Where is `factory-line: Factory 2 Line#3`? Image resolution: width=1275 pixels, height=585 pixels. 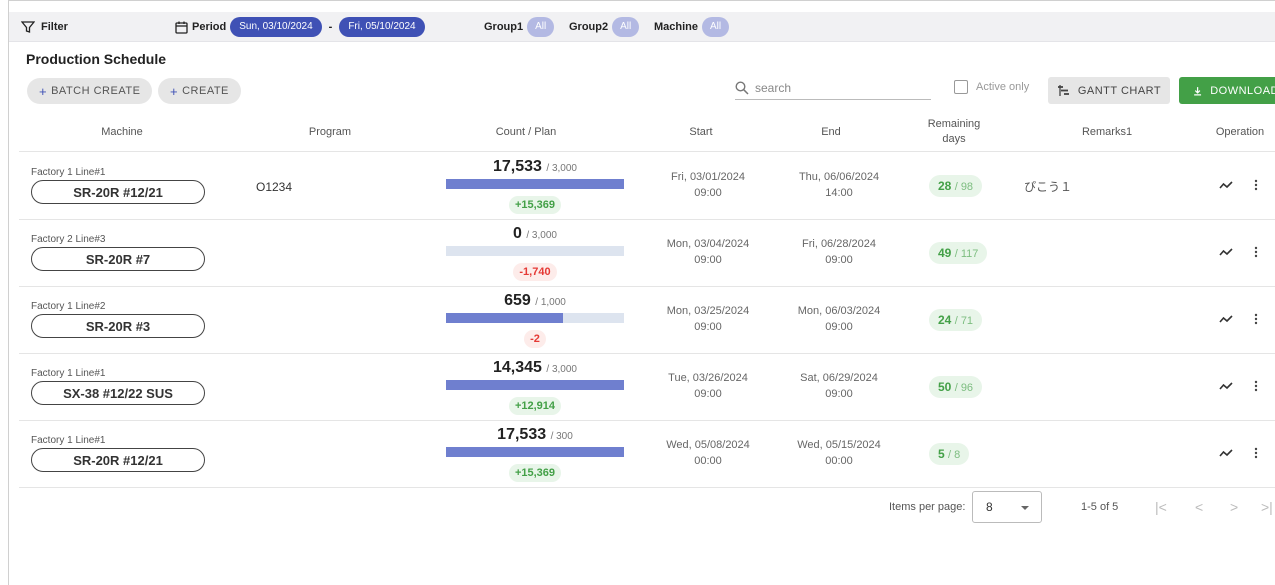 factory-line: Factory 2 Line#3 is located at coordinates (68, 239).